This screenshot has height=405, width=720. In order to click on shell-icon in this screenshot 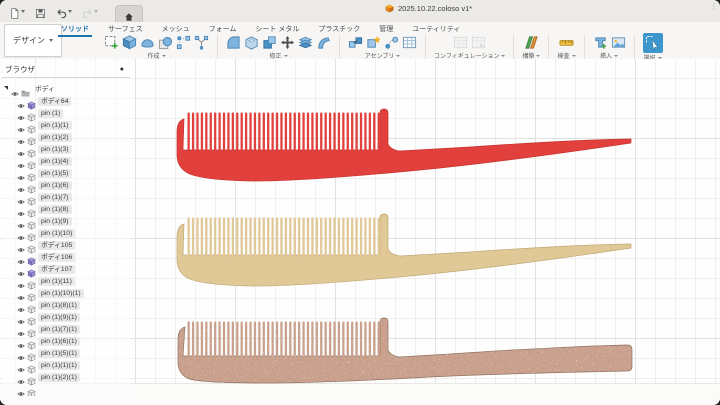, I will do `click(251, 42)`.